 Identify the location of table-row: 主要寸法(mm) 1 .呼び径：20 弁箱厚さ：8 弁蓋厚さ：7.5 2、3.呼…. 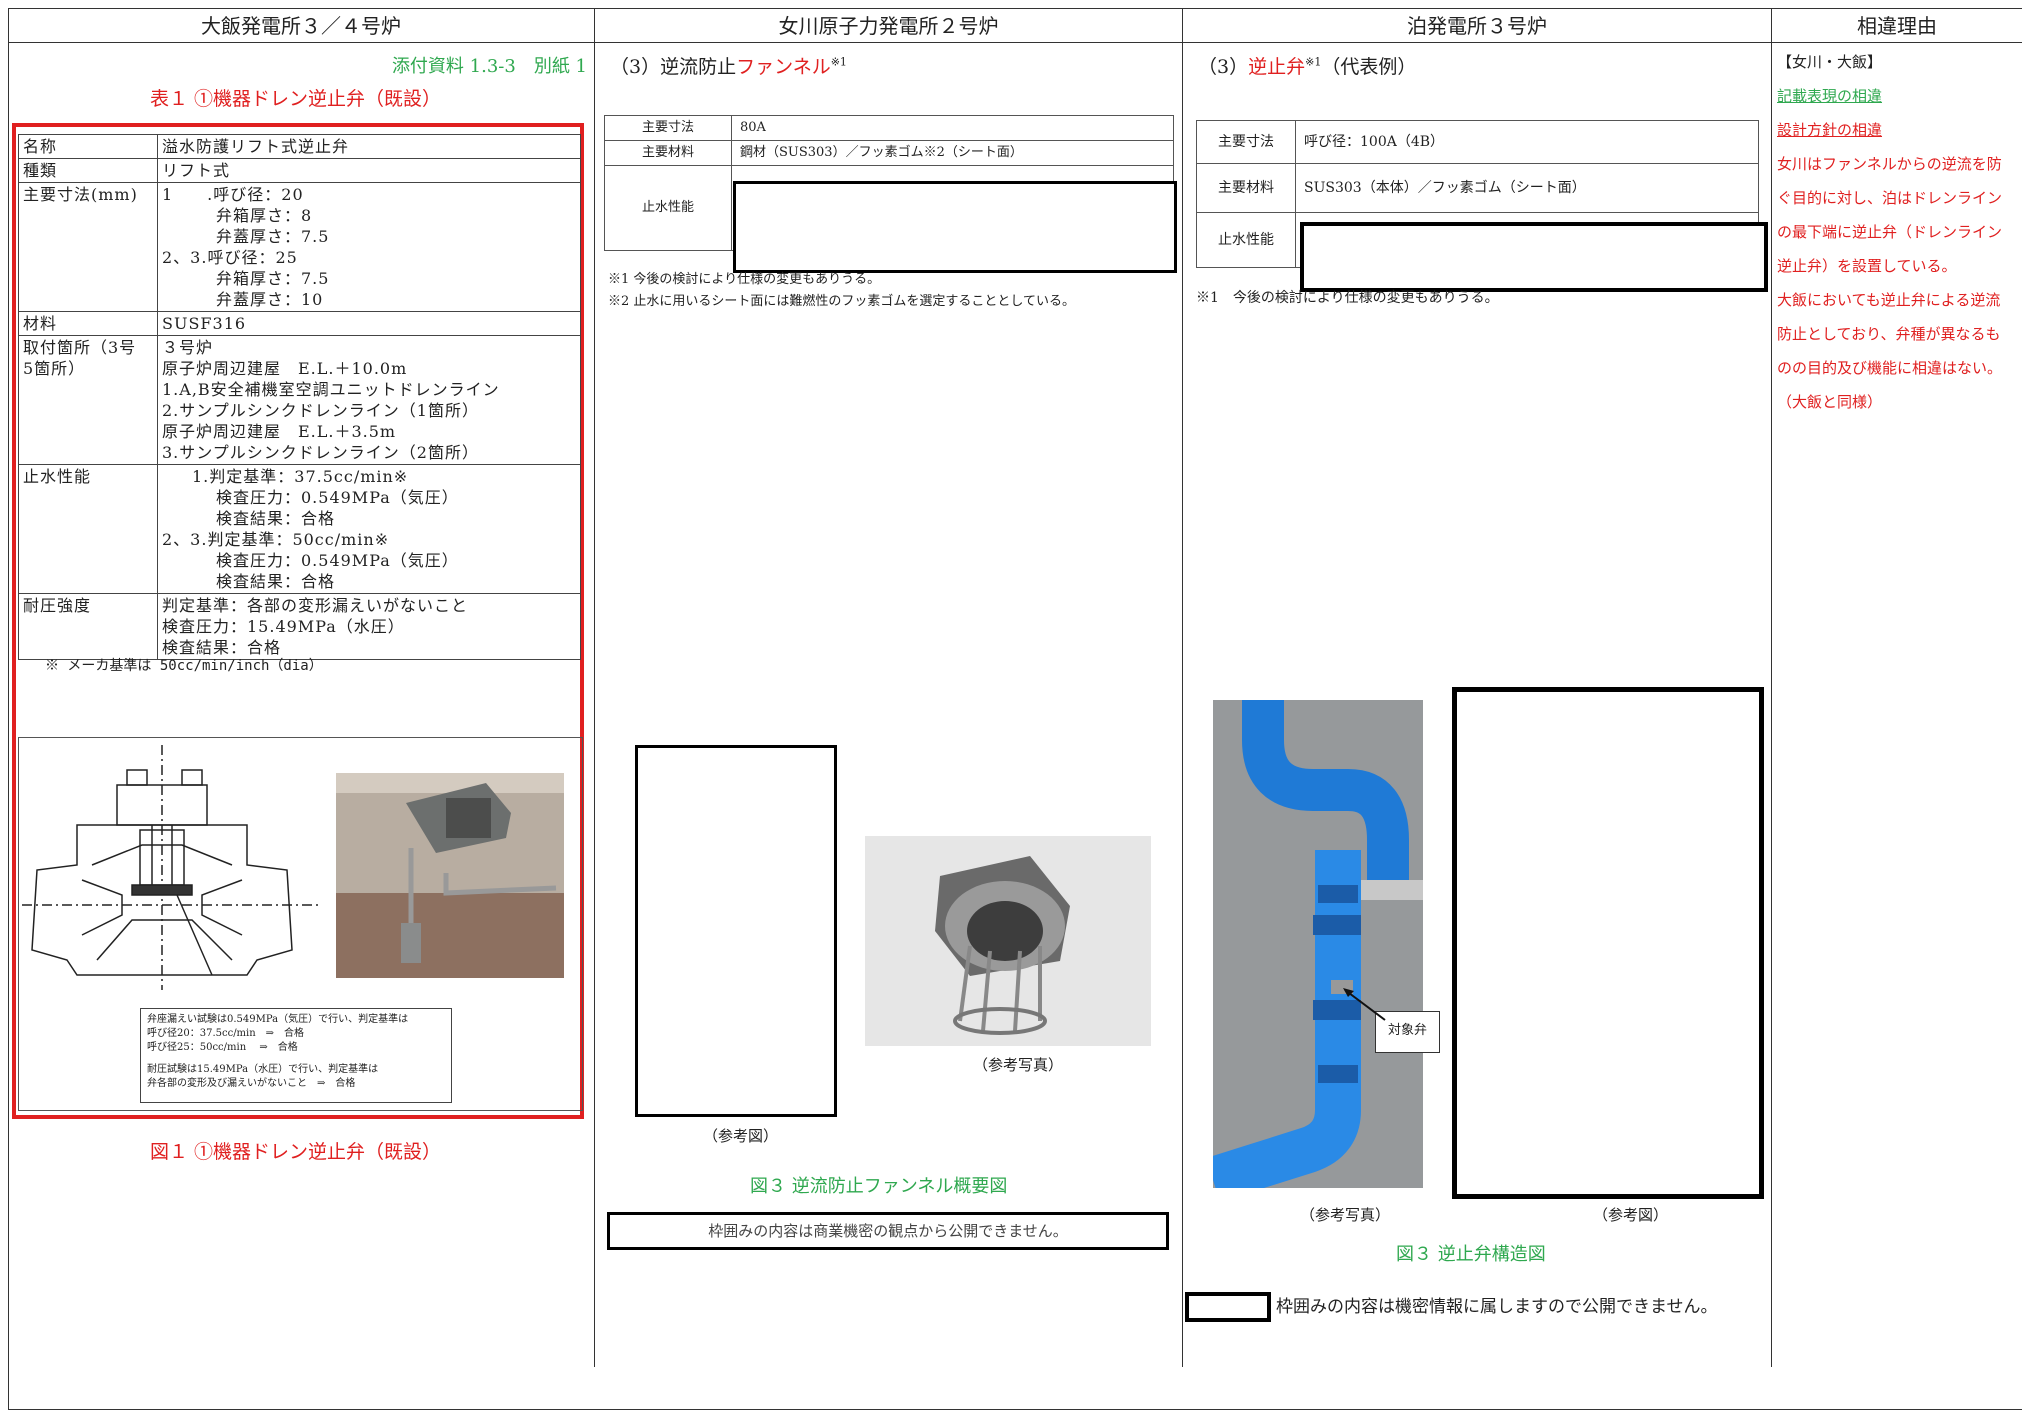
(299, 247).